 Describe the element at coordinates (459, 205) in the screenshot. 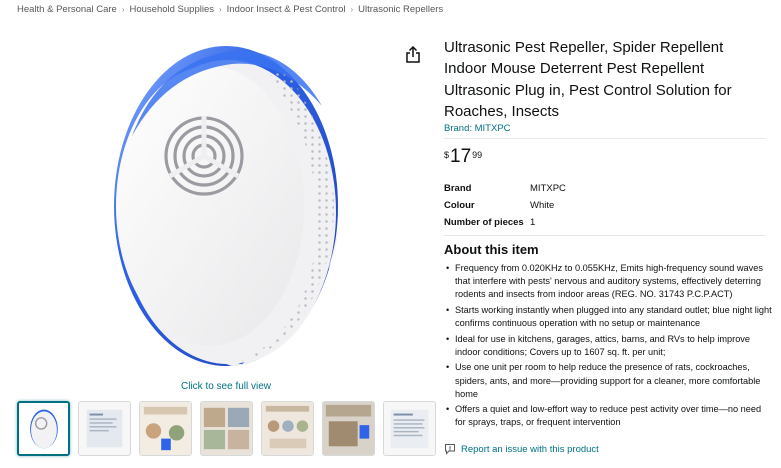

I see `spec-key: Colour` at that location.